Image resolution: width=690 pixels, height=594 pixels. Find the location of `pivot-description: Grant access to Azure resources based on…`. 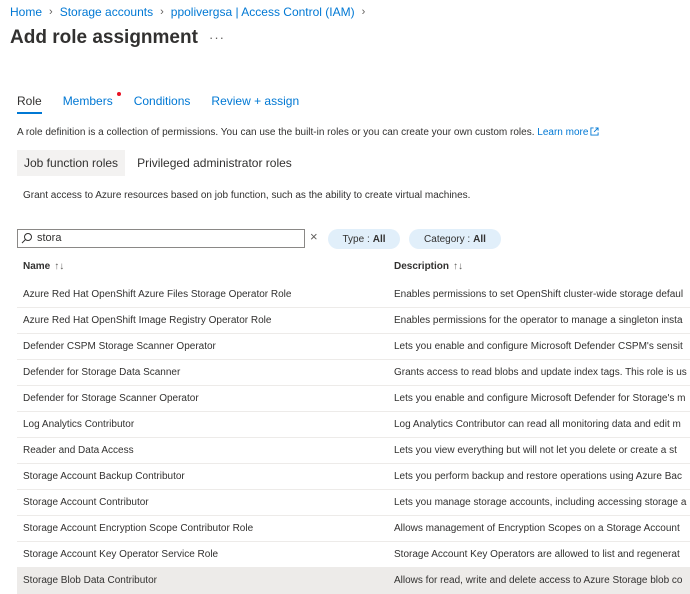

pivot-description: Grant access to Azure resources based on… is located at coordinates (247, 195).